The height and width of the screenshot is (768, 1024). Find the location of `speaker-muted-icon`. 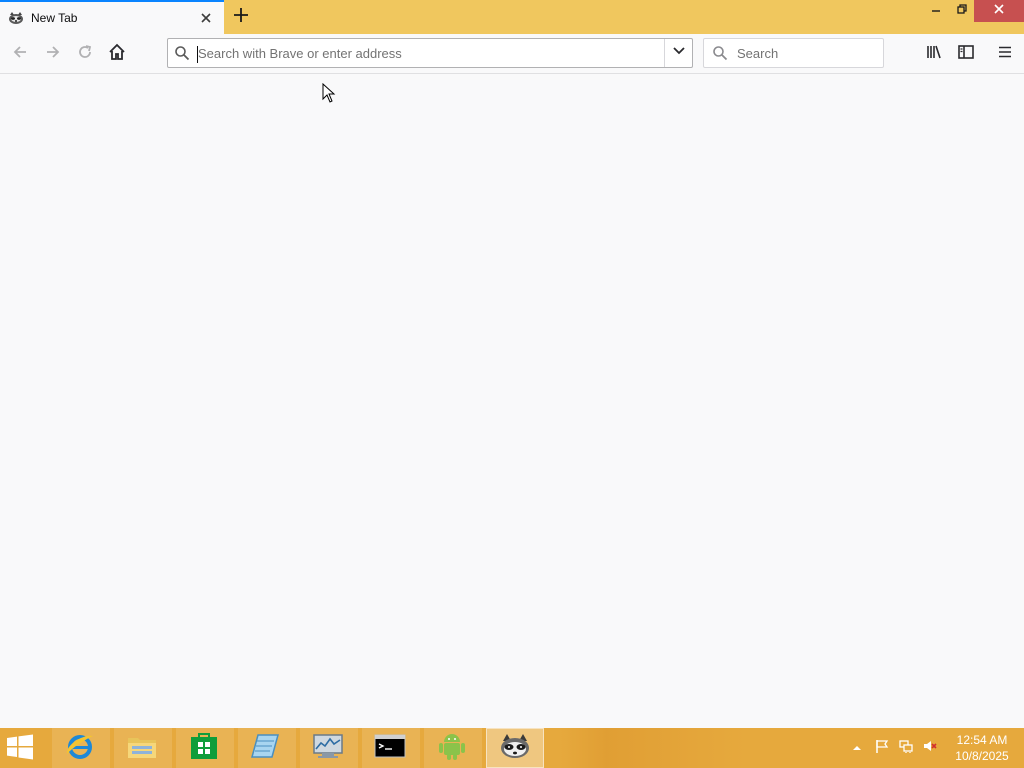

speaker-muted-icon is located at coordinates (930, 748).